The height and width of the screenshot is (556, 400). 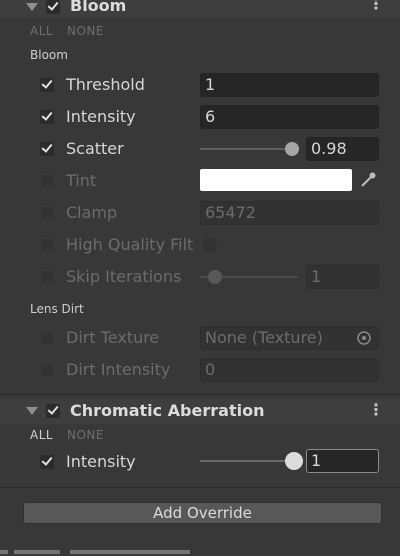 I want to click on footer-divider, so click(x=200, y=487).